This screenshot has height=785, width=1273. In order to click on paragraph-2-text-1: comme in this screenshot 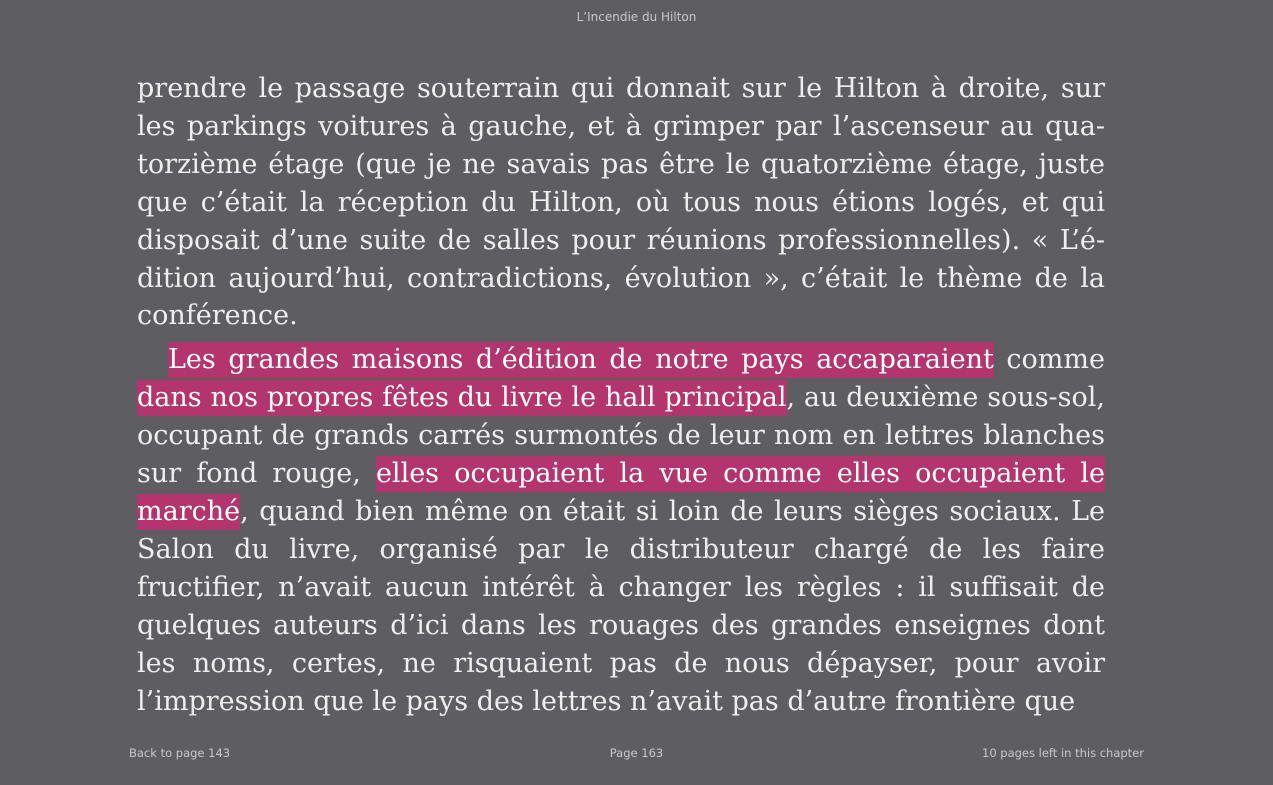, I will do `click(1049, 360)`.